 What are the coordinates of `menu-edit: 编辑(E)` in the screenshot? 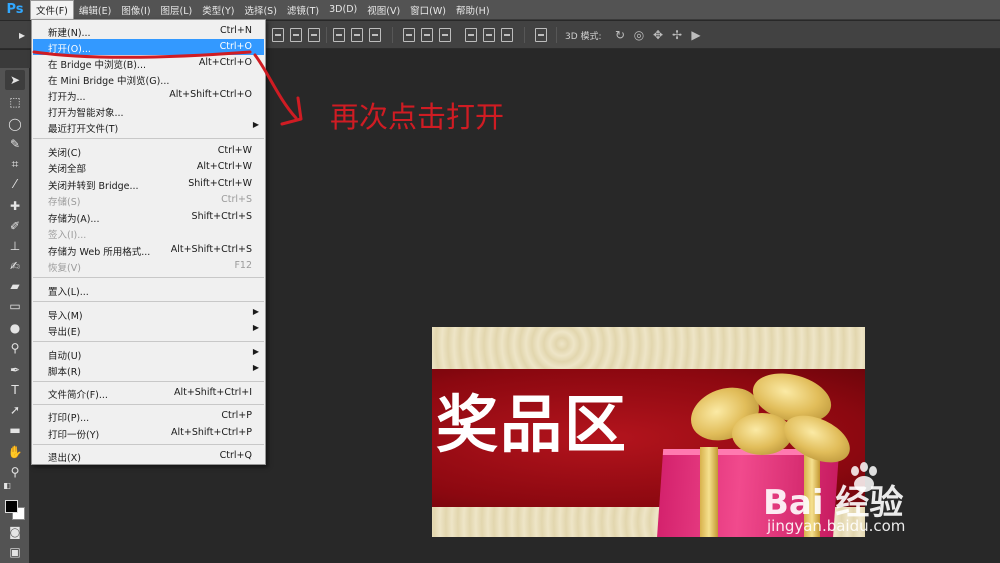 It's located at (95, 10).